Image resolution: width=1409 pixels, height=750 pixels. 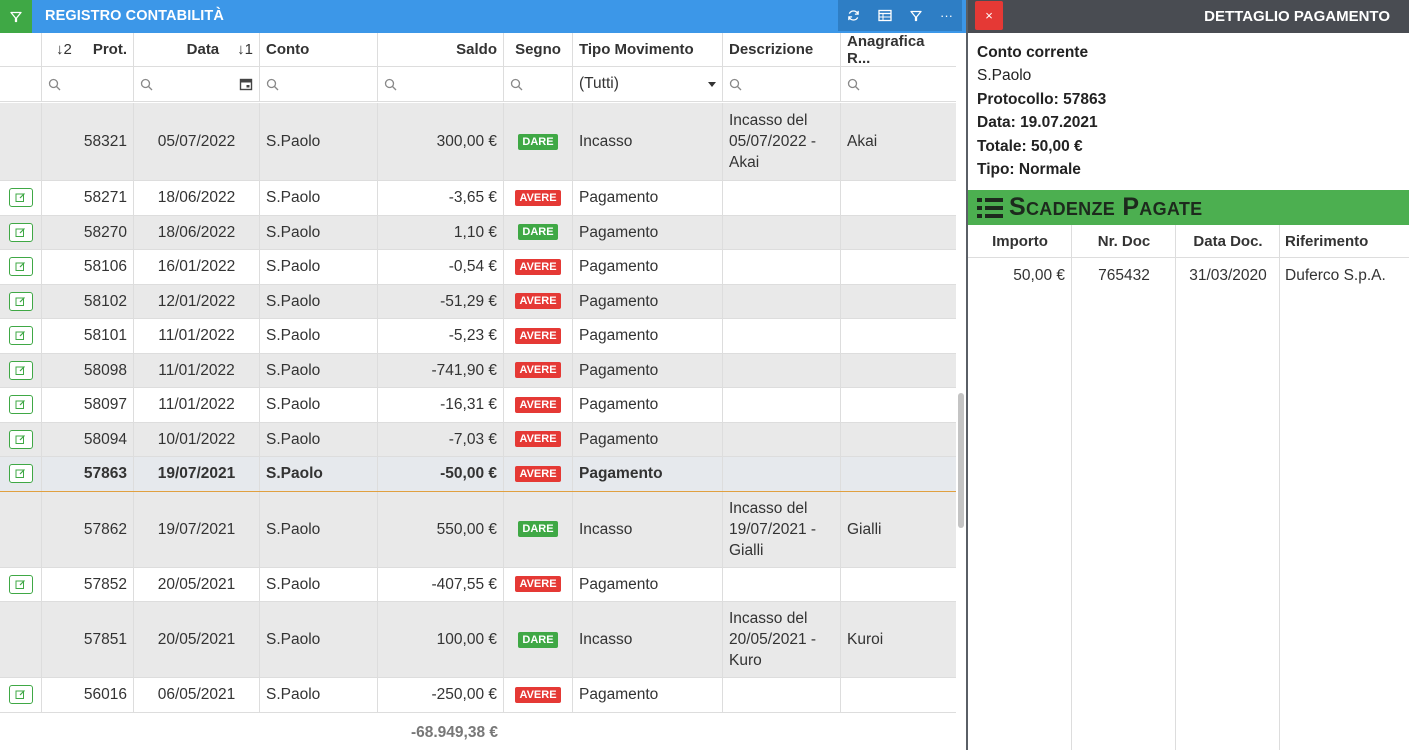 I want to click on header-data-doc: Data Doc., so click(x=1228, y=241).